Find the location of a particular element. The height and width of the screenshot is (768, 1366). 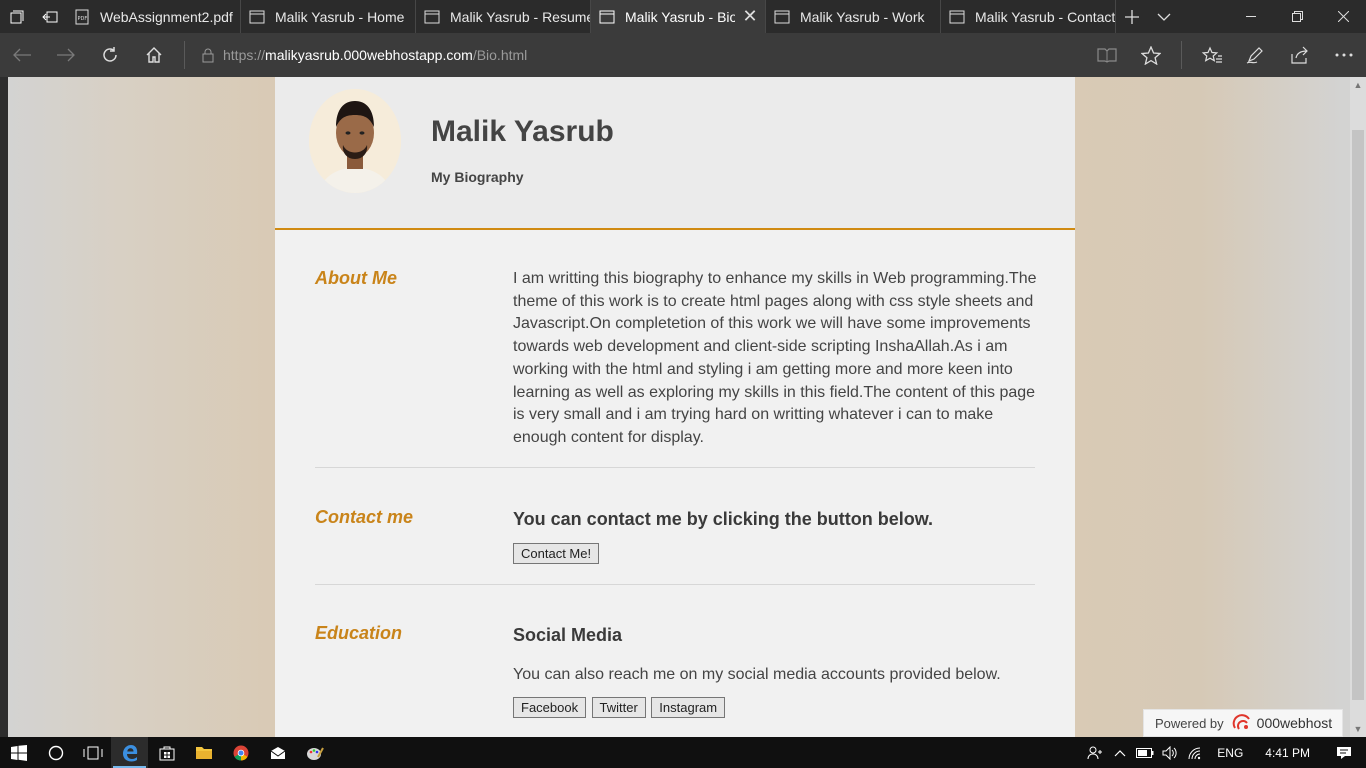

pen-notes-icon is located at coordinates (1256, 55).